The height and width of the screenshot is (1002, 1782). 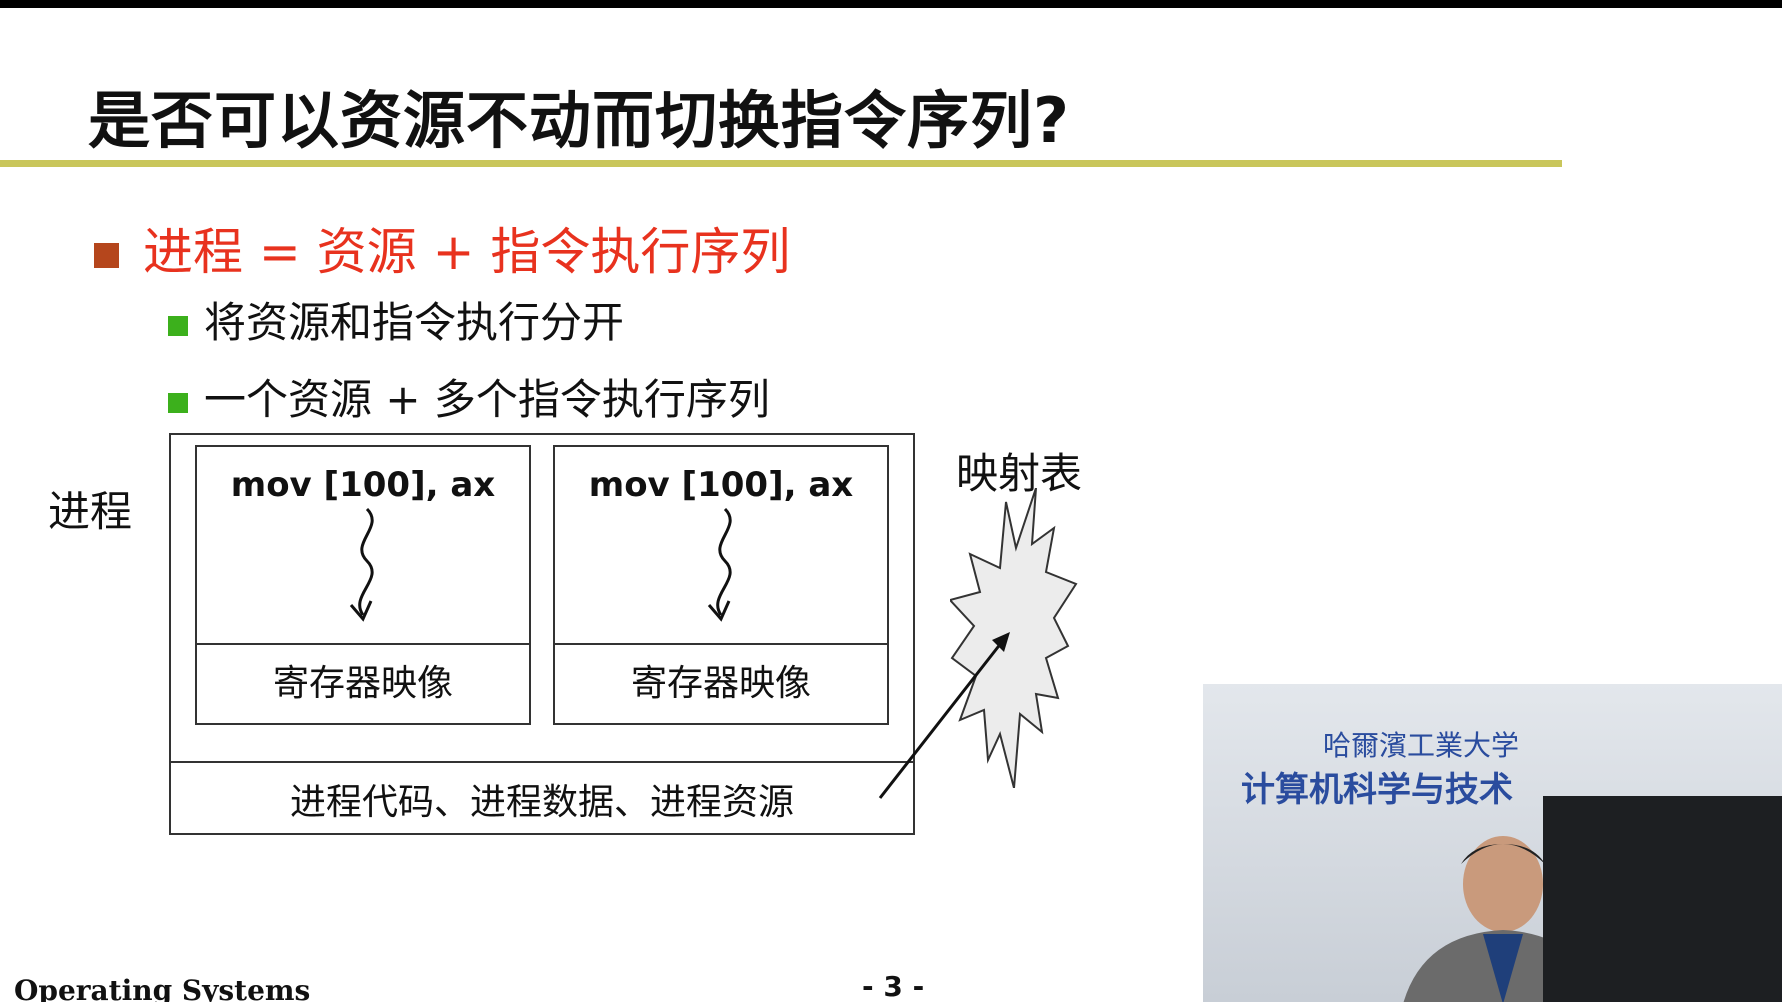 What do you see at coordinates (90, 511) in the screenshot?
I see `process-label: 进程` at bounding box center [90, 511].